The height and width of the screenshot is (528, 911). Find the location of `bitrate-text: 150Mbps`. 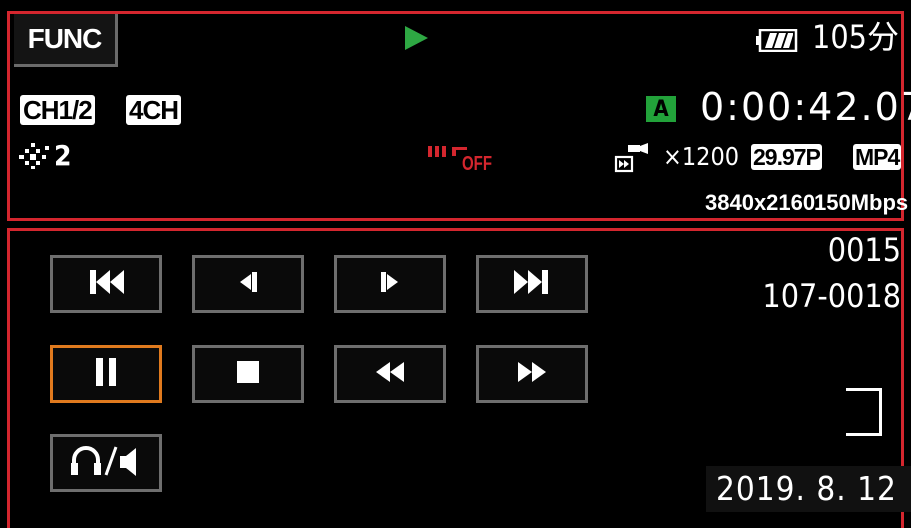

bitrate-text: 150Mbps is located at coordinates (861, 202).